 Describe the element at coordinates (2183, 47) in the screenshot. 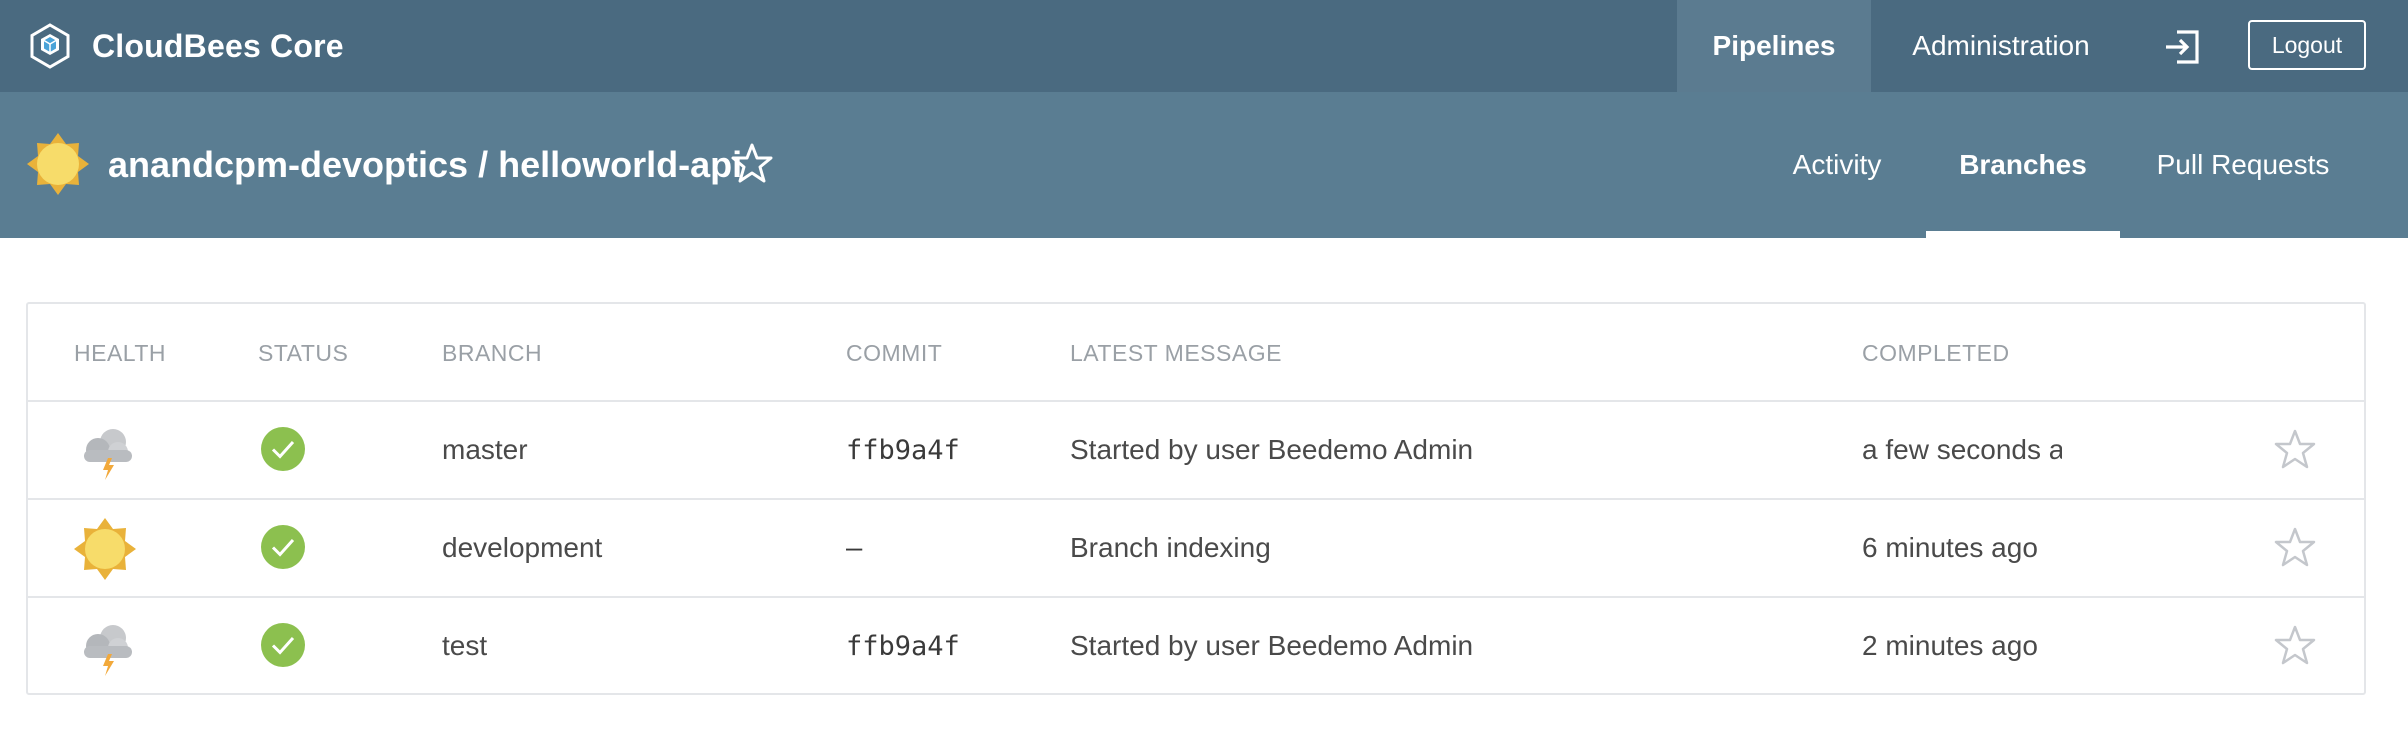

I see `exit-icon` at that location.